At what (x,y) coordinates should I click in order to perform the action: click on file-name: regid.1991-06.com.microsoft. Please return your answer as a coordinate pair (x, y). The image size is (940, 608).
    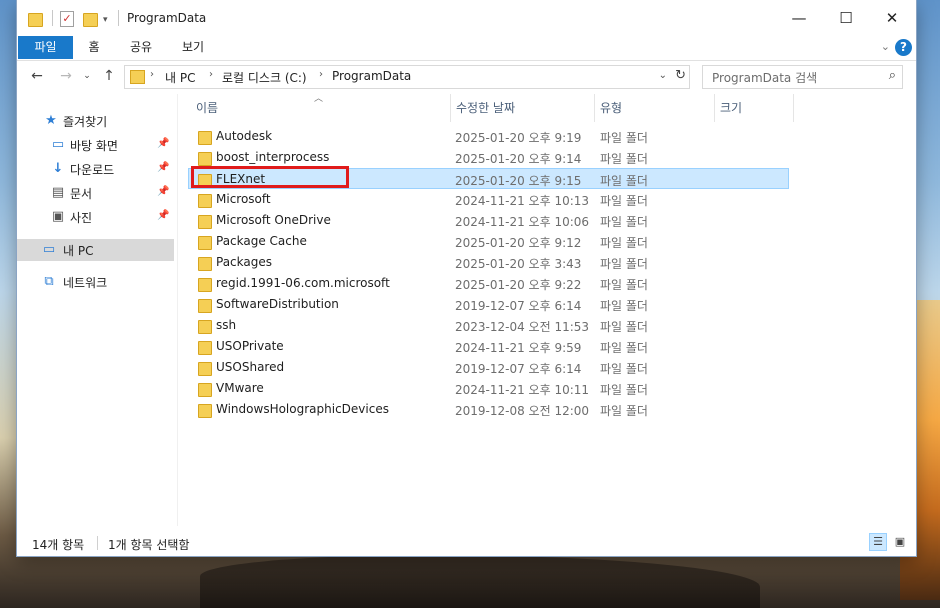
    Looking at the image, I should click on (303, 283).